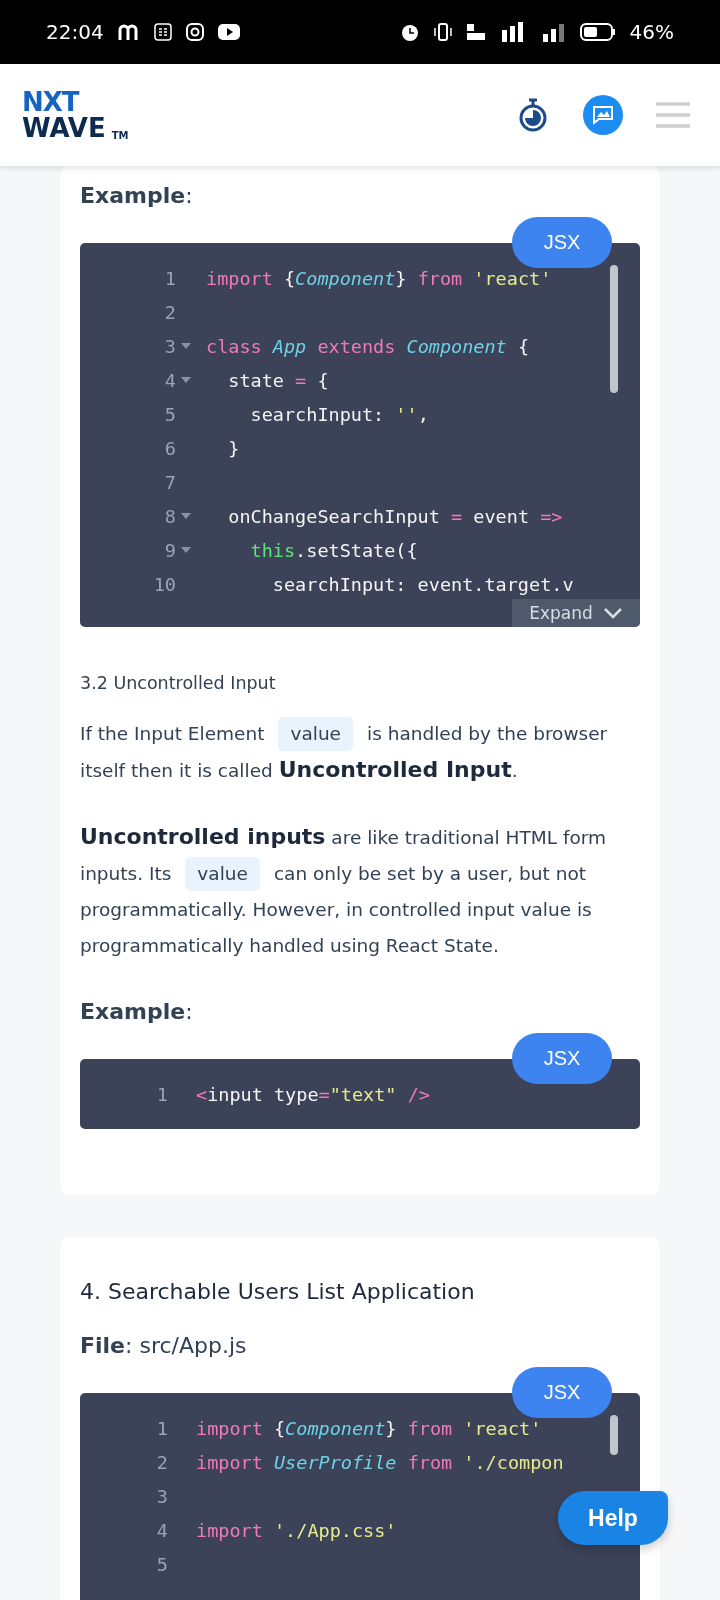 This screenshot has height=1600, width=720. I want to click on clock-time: 22:04, so click(75, 32).